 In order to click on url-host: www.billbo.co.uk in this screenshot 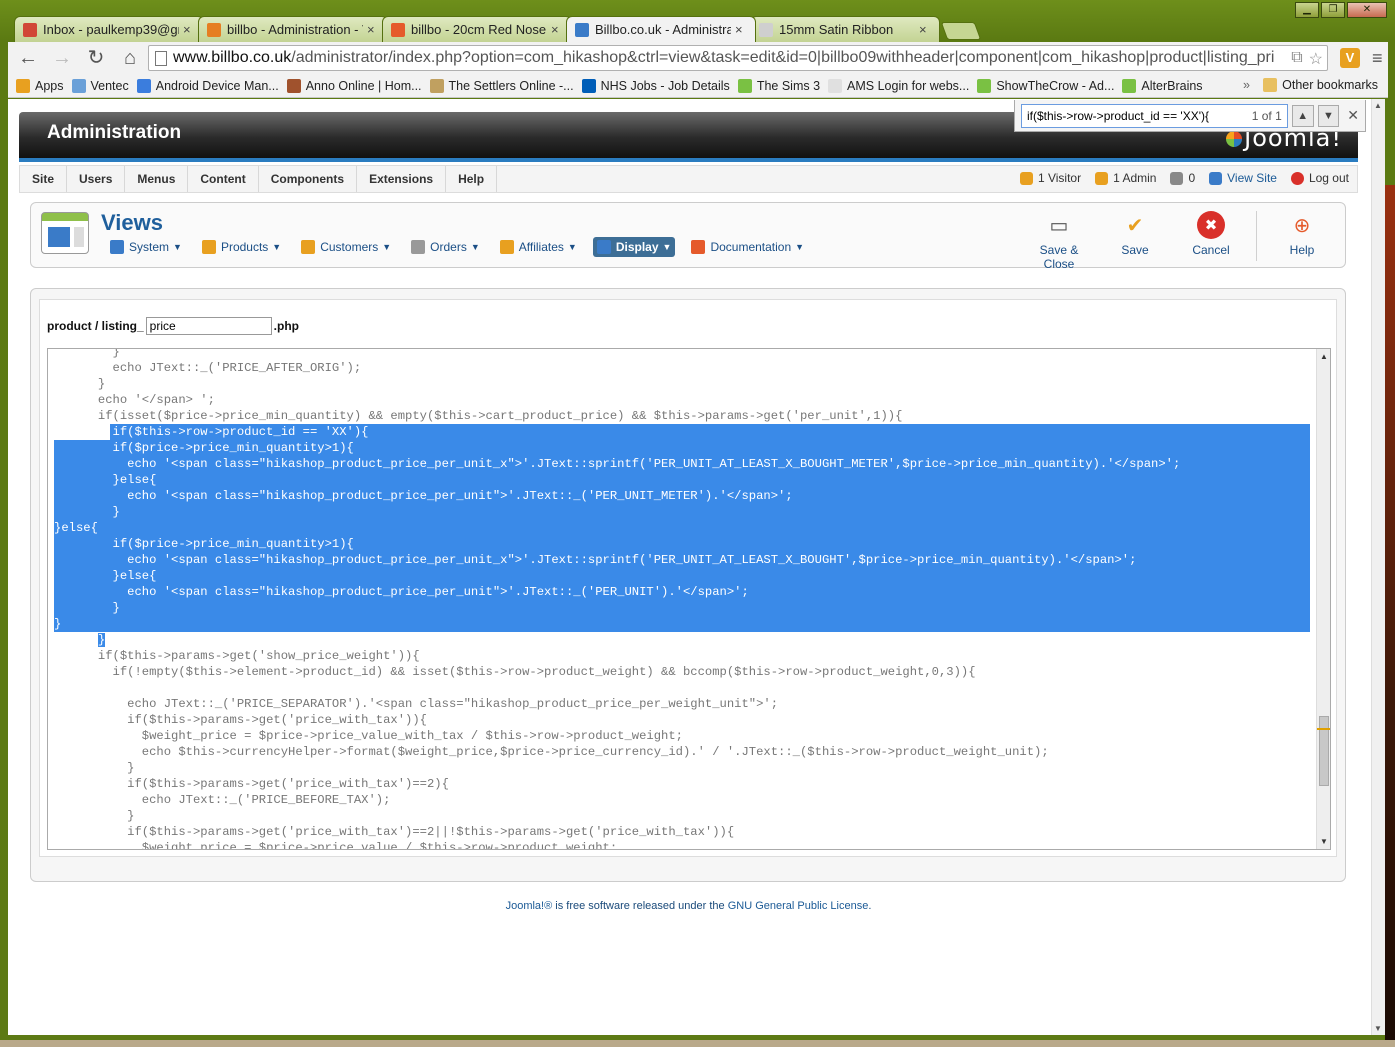, I will do `click(232, 57)`.